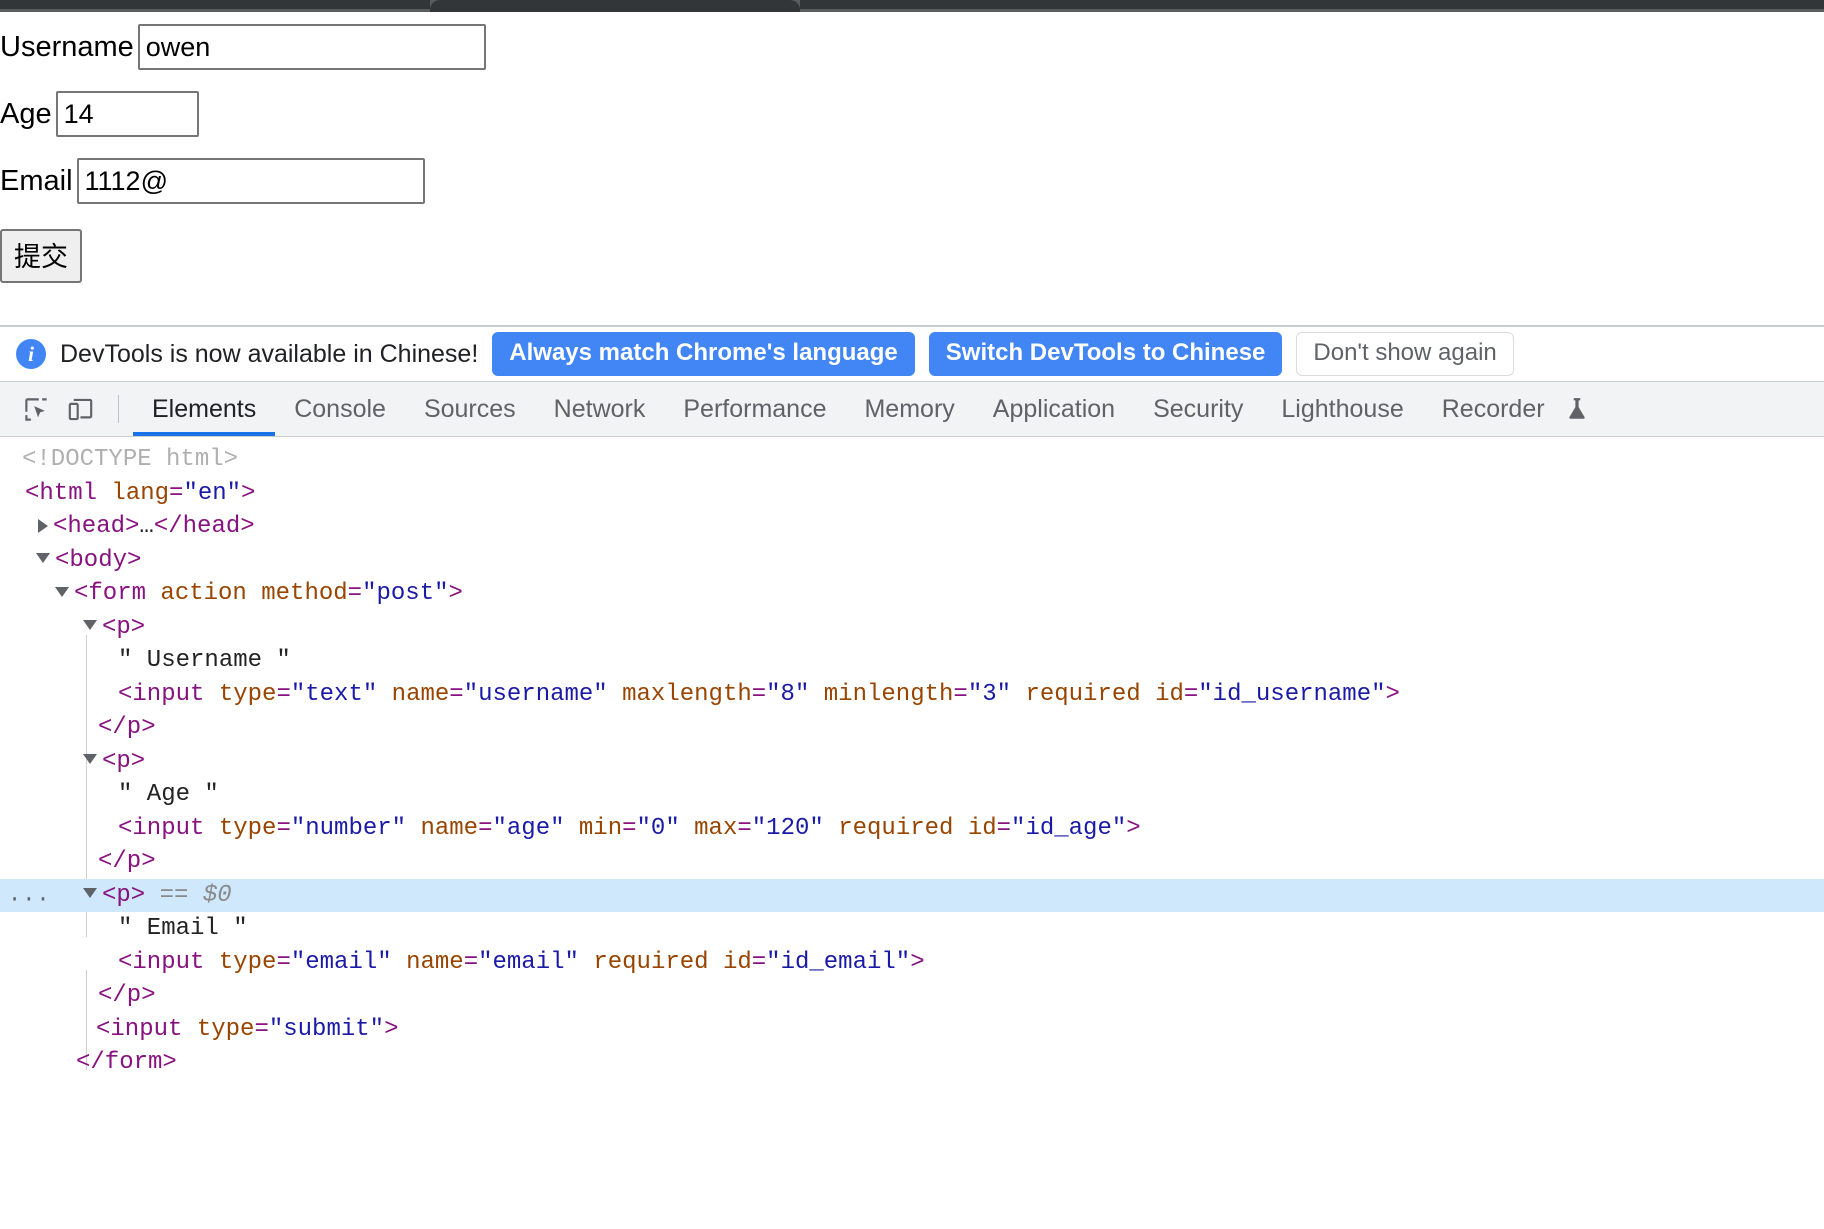 The width and height of the screenshot is (1824, 1229). I want to click on inspect-element-icon, so click(35, 409).